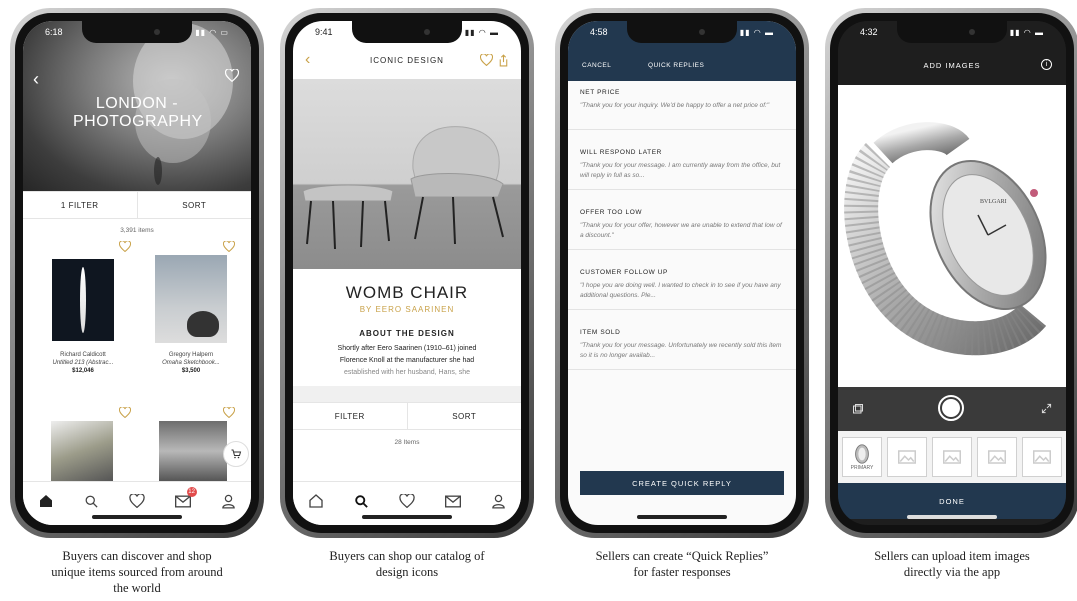 The height and width of the screenshot is (601, 1077). I want to click on expand-icon, so click(1046, 408).